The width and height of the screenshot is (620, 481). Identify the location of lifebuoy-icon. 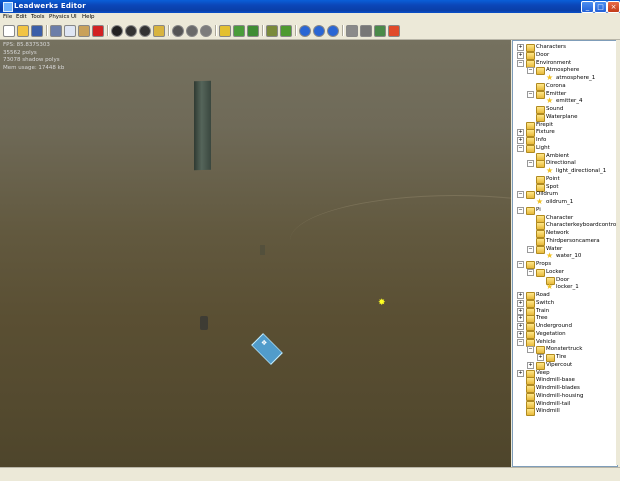
(394, 31).